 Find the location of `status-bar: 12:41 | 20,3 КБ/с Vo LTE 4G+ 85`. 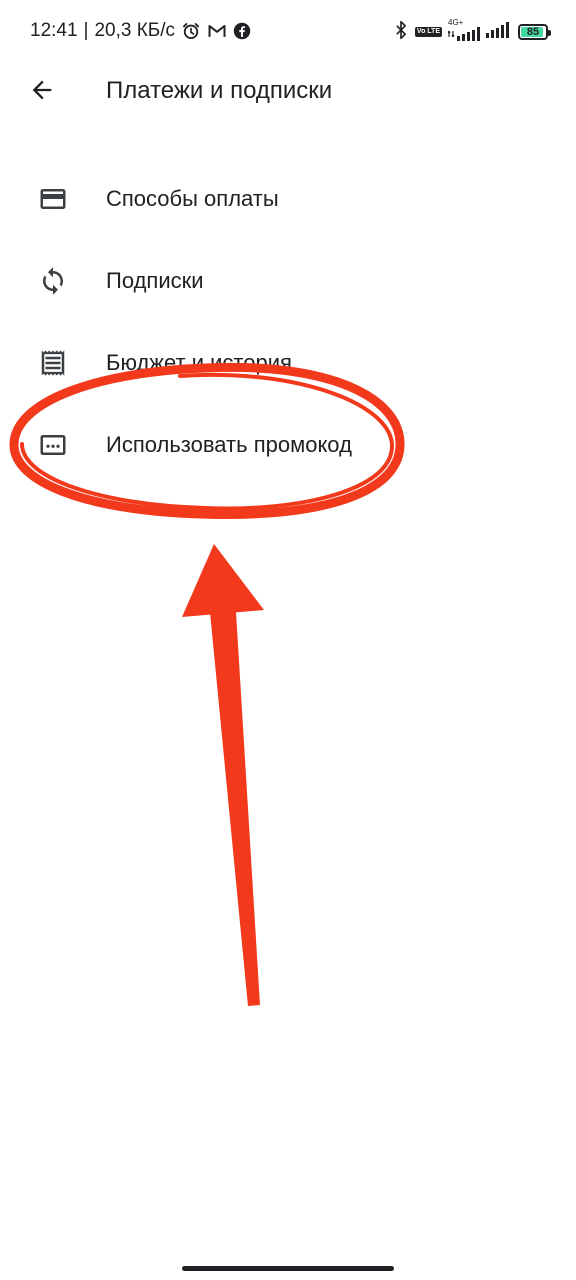

status-bar: 12:41 | 20,3 КБ/с Vo LTE 4G+ 85 is located at coordinates (288, 32).